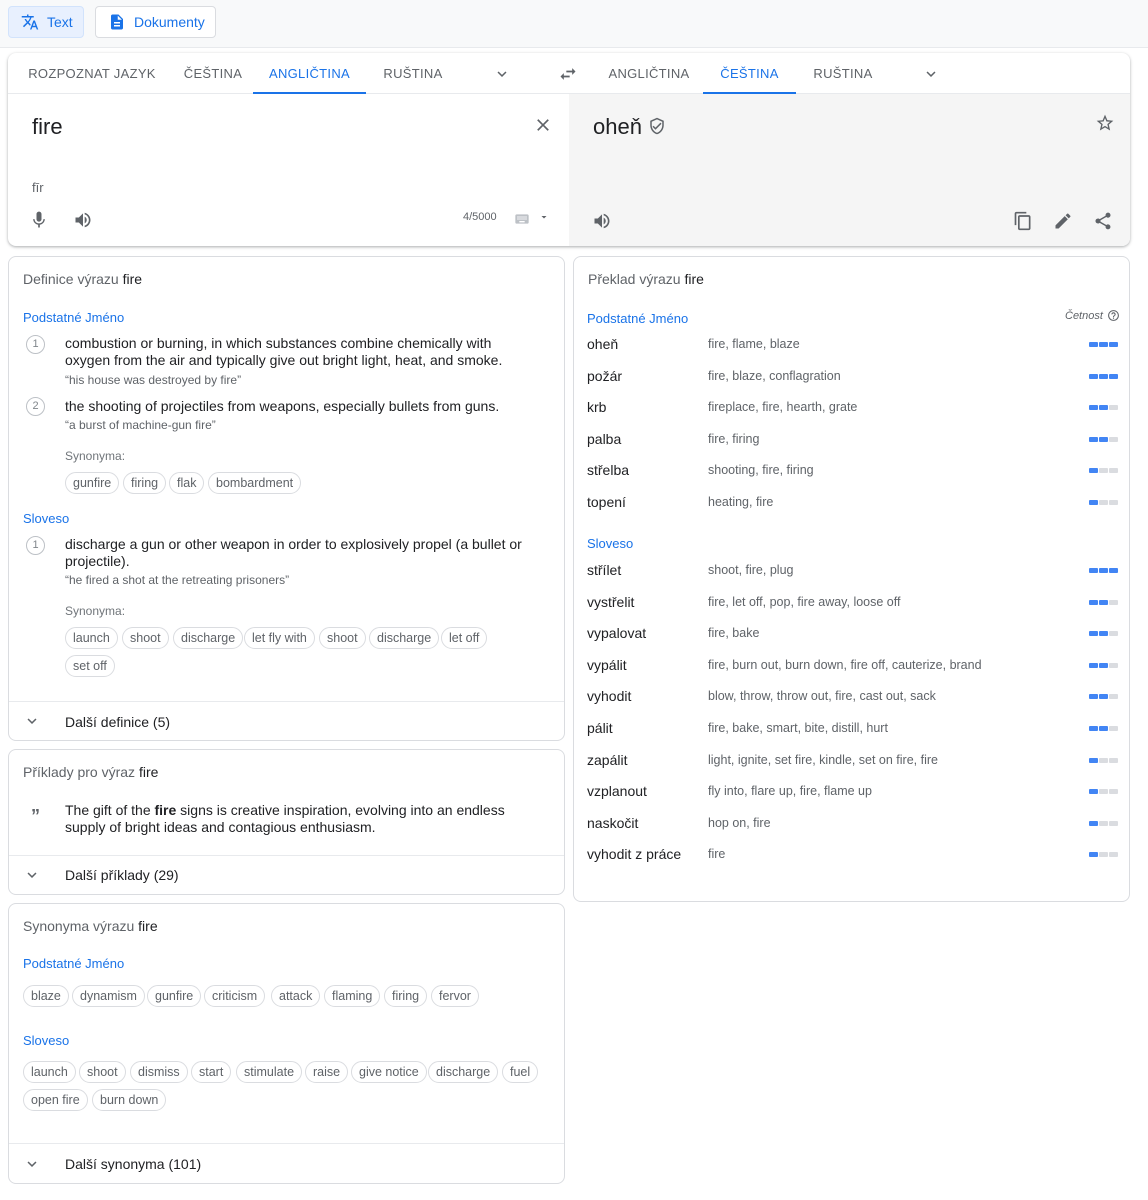 This screenshot has width=1148, height=1200. What do you see at coordinates (851, 858) in the screenshot?
I see `translation-row: vyhodit z práce fire` at bounding box center [851, 858].